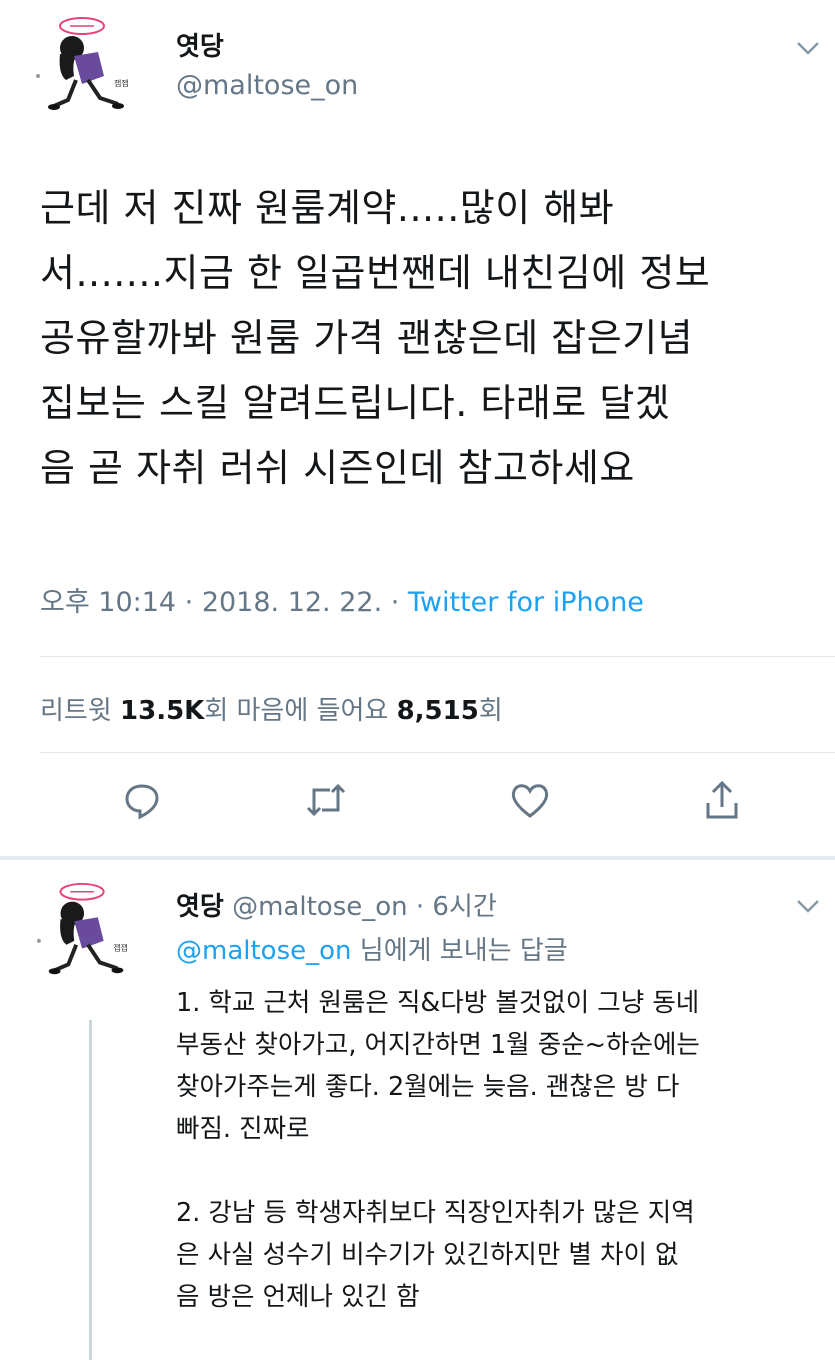 Image resolution: width=835 pixels, height=1360 pixels. I want to click on reply-header: 엿당 @maltose_on · 6시간, so click(336, 904).